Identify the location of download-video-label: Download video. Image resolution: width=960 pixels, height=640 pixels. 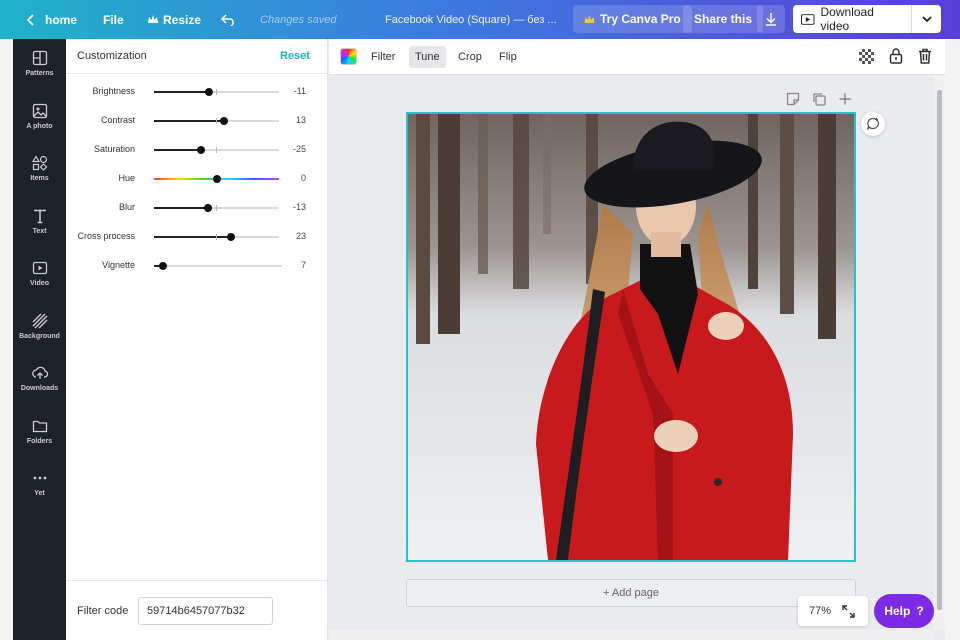
(847, 19).